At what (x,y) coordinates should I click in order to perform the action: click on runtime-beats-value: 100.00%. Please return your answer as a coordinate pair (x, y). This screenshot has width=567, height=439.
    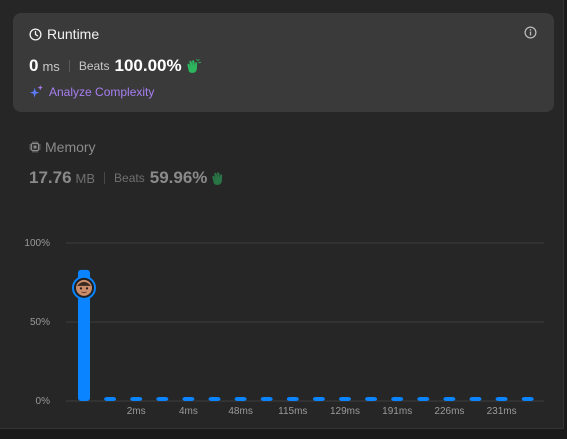
    Looking at the image, I should click on (148, 65).